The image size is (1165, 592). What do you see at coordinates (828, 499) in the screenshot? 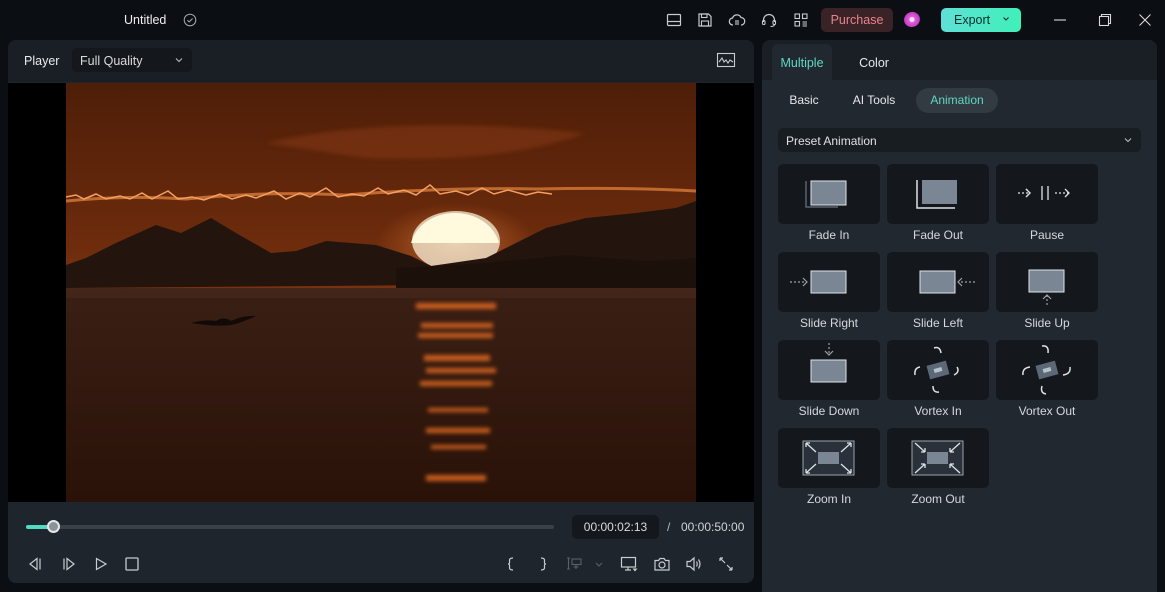
I see `animation-label: Zoom In` at bounding box center [828, 499].